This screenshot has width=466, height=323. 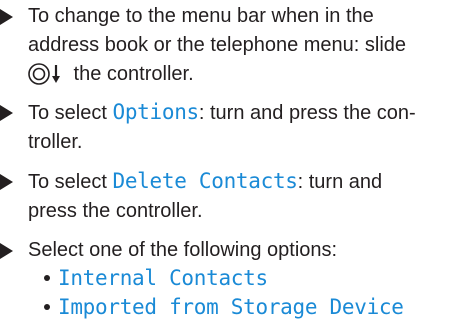 I want to click on option-label: Internal Contacts, so click(x=163, y=278).